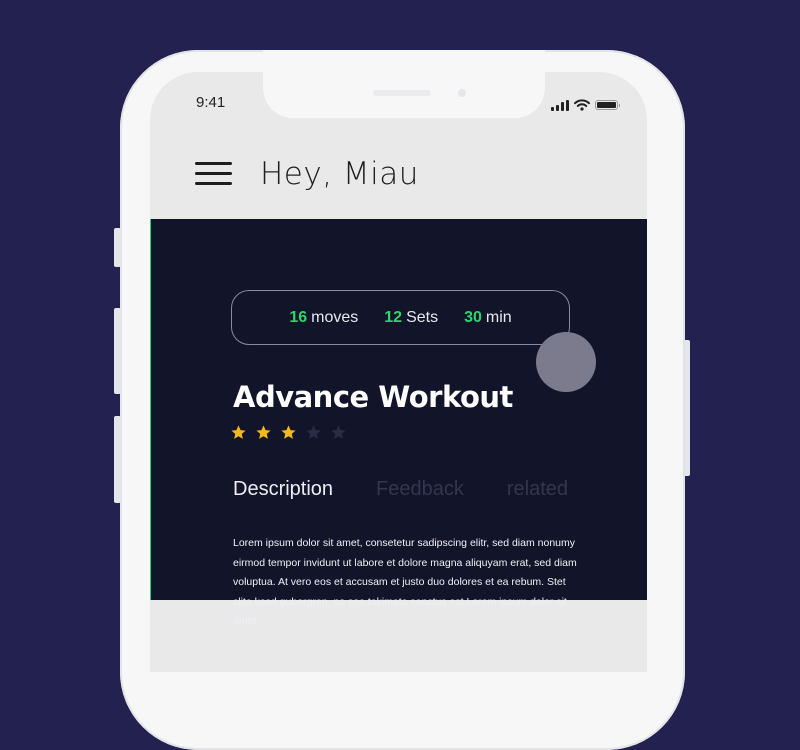 This screenshot has height=750, width=800. What do you see at coordinates (498, 317) in the screenshot?
I see `stat-label: min` at bounding box center [498, 317].